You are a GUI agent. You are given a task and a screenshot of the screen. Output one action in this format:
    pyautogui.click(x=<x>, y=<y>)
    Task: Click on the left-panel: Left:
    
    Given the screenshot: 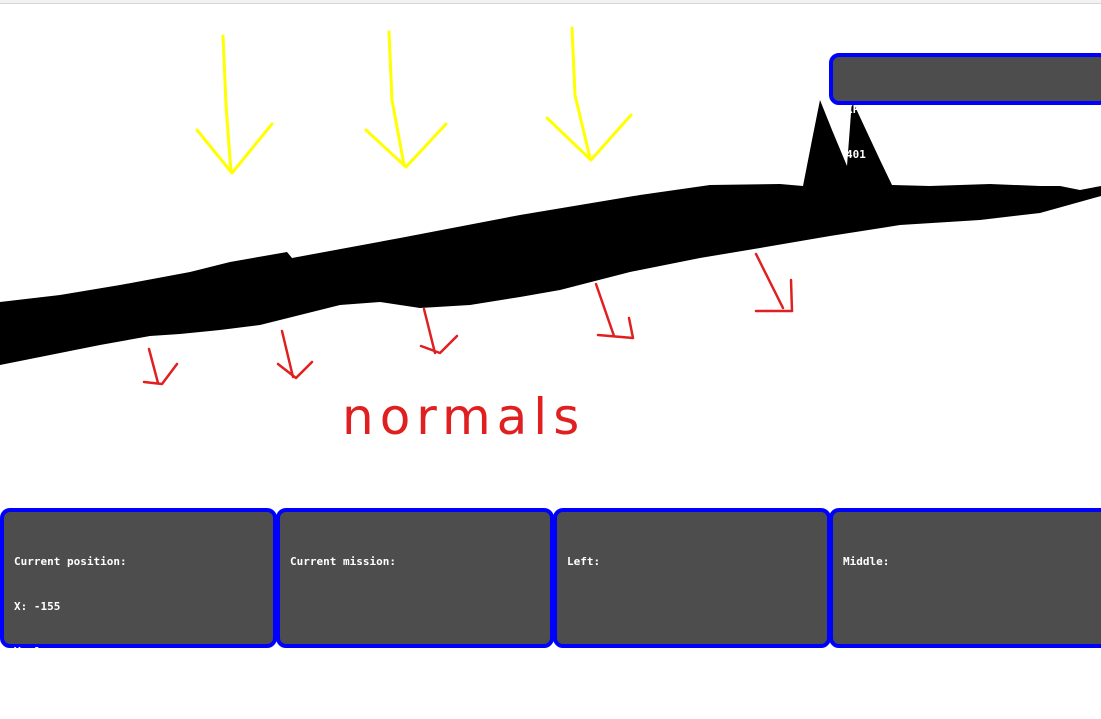 What is the action you would take?
    pyautogui.click(x=692, y=578)
    